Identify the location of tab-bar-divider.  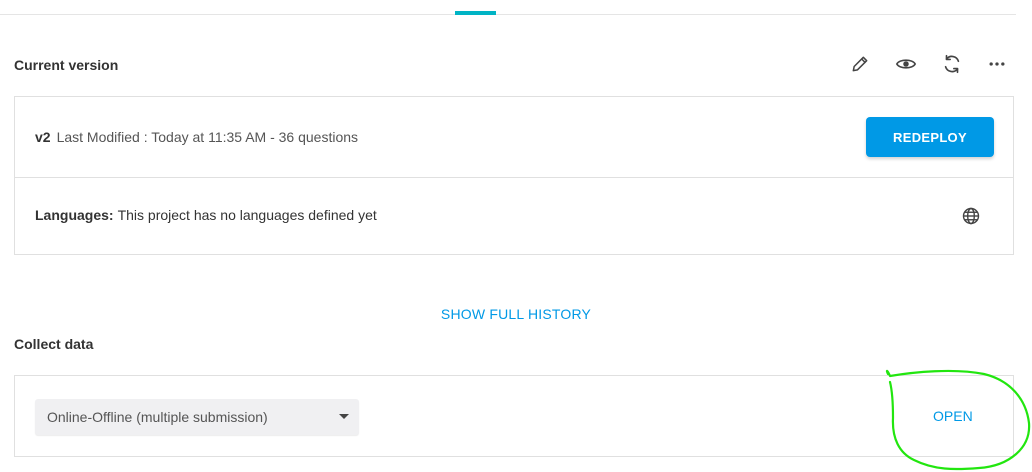
(508, 14).